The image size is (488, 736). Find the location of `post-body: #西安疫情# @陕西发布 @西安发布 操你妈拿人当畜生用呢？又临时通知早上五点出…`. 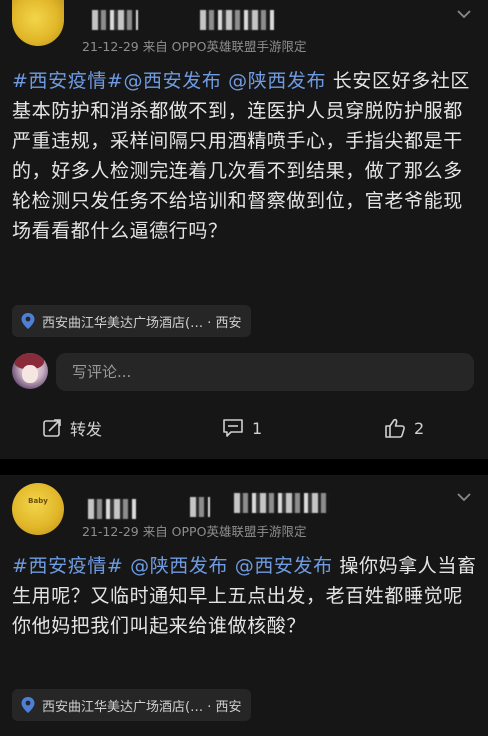

post-body: #西安疫情# @陕西发布 @西安发布 操你妈拿人当畜生用呢？又临时通知早上五点出… is located at coordinates (245, 596).